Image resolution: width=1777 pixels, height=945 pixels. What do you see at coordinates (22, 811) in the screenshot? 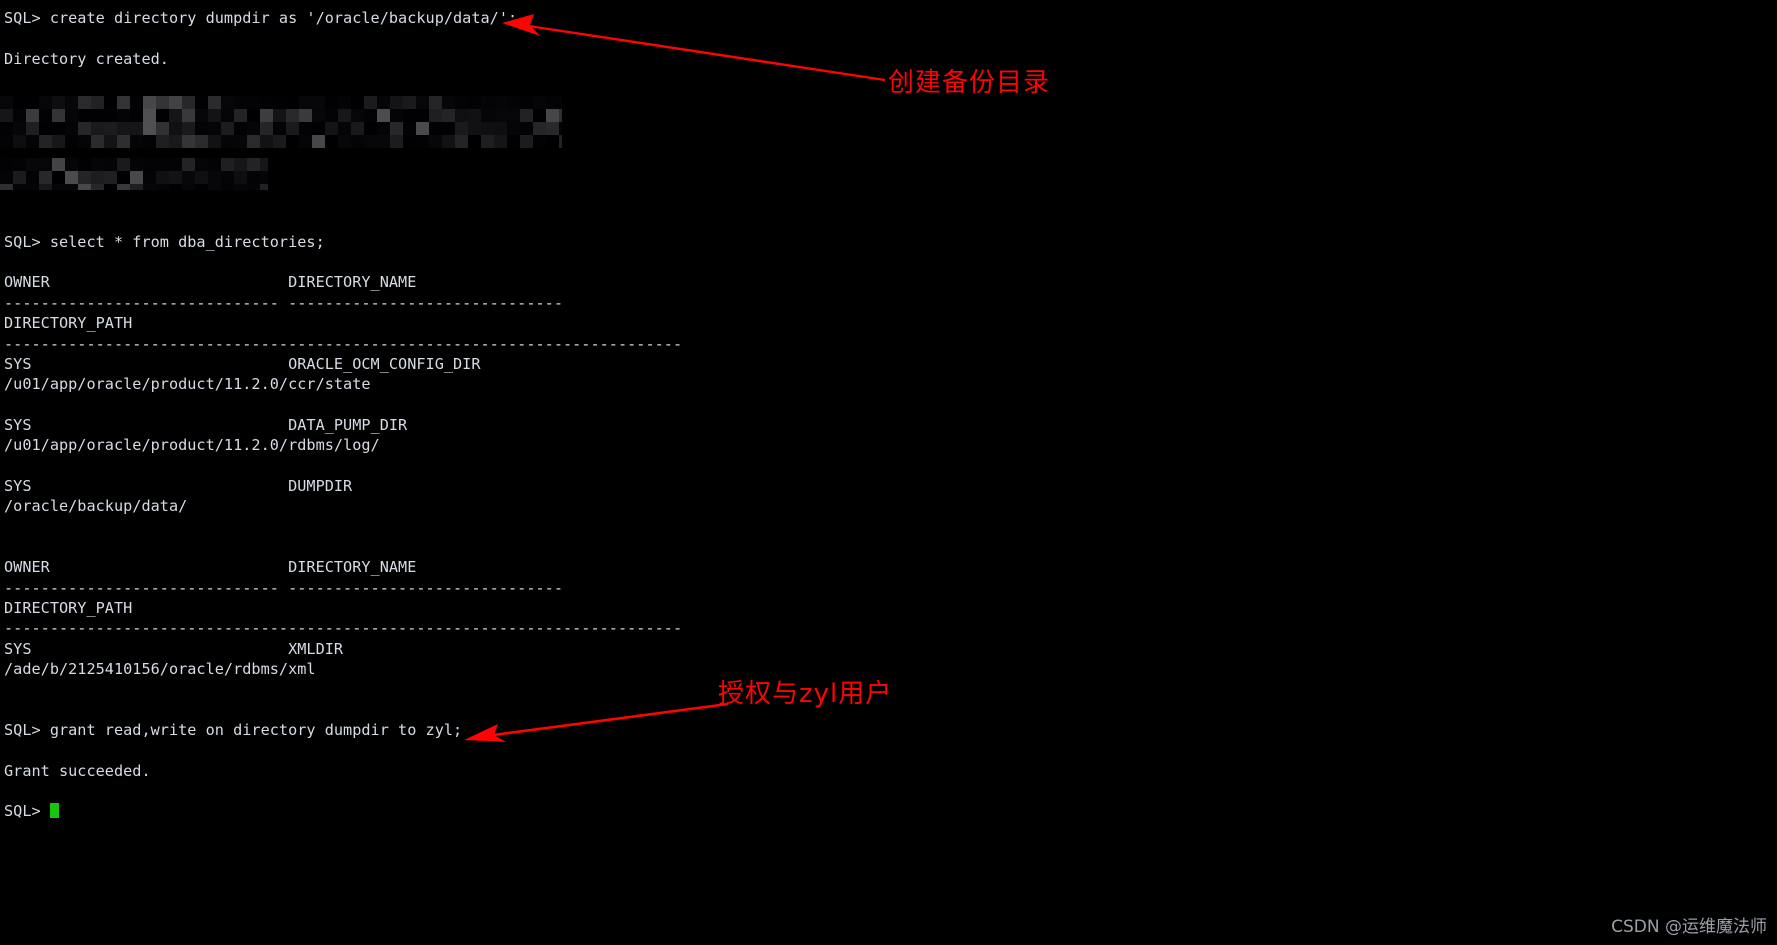
I see `prompt-label: SQL>` at bounding box center [22, 811].